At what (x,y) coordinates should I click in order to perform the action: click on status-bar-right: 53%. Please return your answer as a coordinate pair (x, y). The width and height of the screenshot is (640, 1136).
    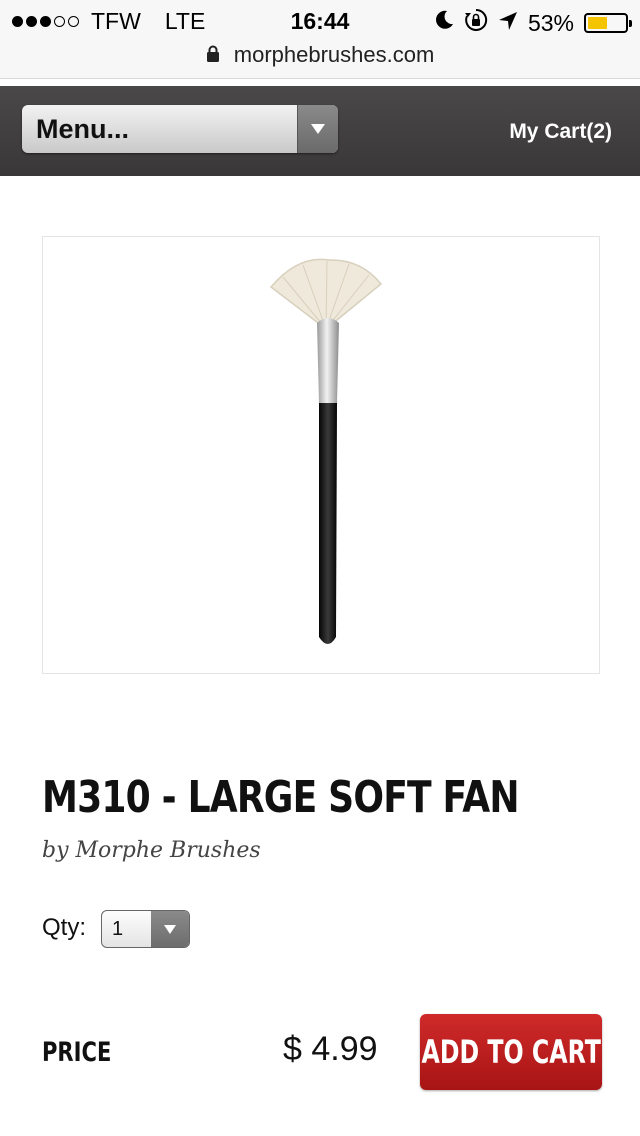
    Looking at the image, I should click on (533, 23).